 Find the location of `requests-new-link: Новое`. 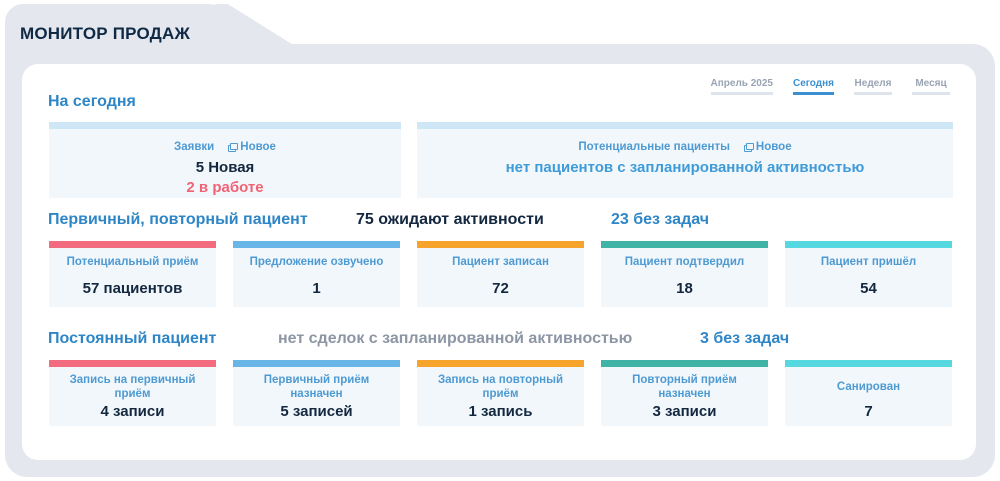

requests-new-link: Новое is located at coordinates (252, 147).